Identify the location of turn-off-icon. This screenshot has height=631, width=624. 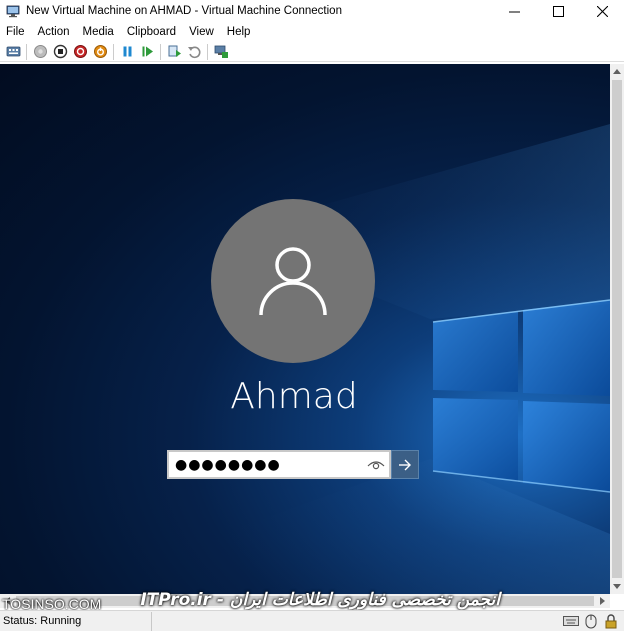
(60, 51).